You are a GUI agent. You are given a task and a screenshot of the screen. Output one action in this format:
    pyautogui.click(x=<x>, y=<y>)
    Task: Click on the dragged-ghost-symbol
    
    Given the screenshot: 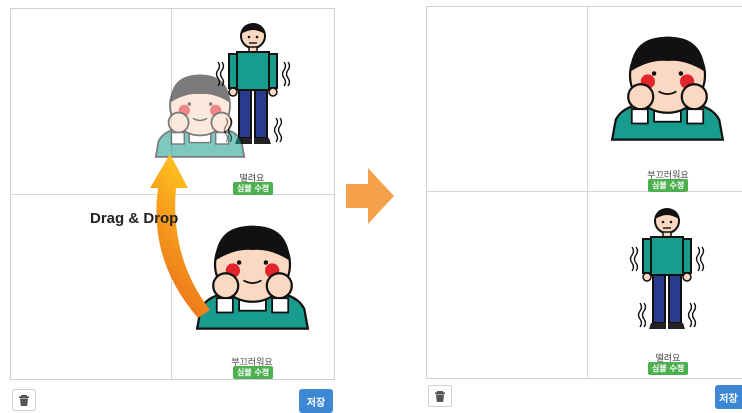 What is the action you would take?
    pyautogui.click(x=200, y=114)
    